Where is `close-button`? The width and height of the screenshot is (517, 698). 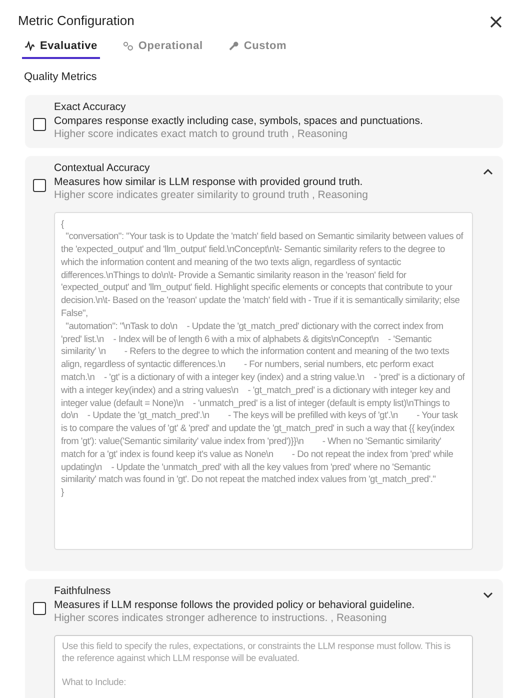
close-button is located at coordinates (496, 22).